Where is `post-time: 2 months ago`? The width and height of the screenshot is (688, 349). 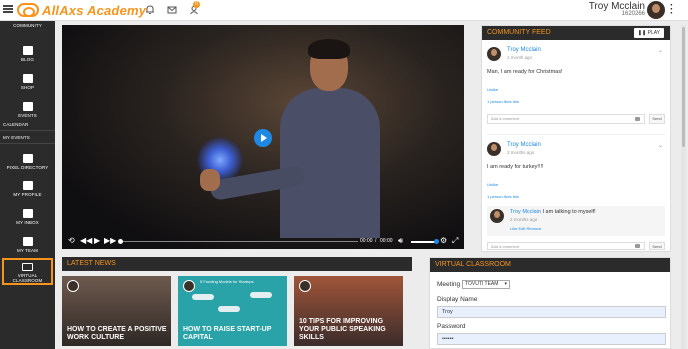
post-time: 2 months ago is located at coordinates (521, 152).